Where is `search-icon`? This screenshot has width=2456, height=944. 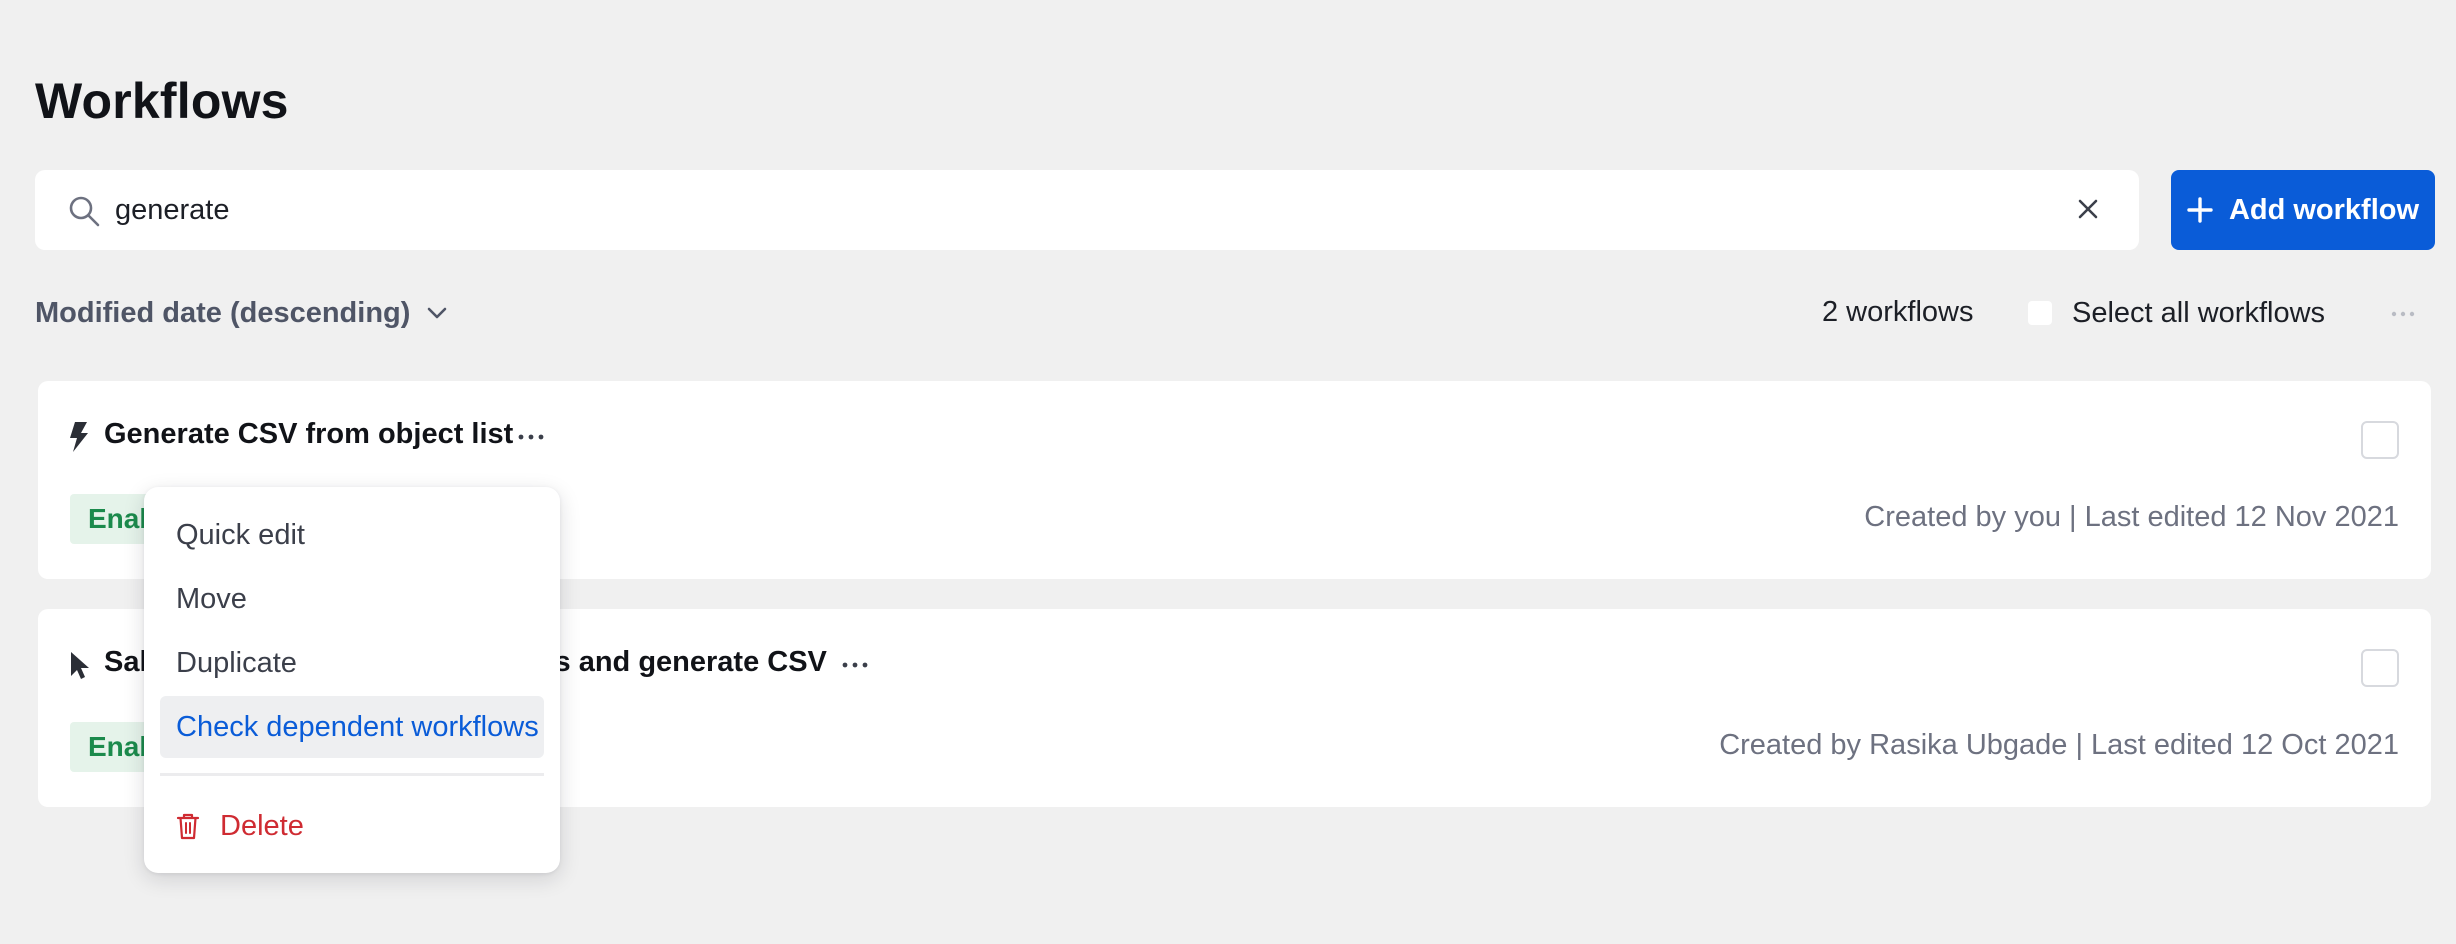 search-icon is located at coordinates (84, 211).